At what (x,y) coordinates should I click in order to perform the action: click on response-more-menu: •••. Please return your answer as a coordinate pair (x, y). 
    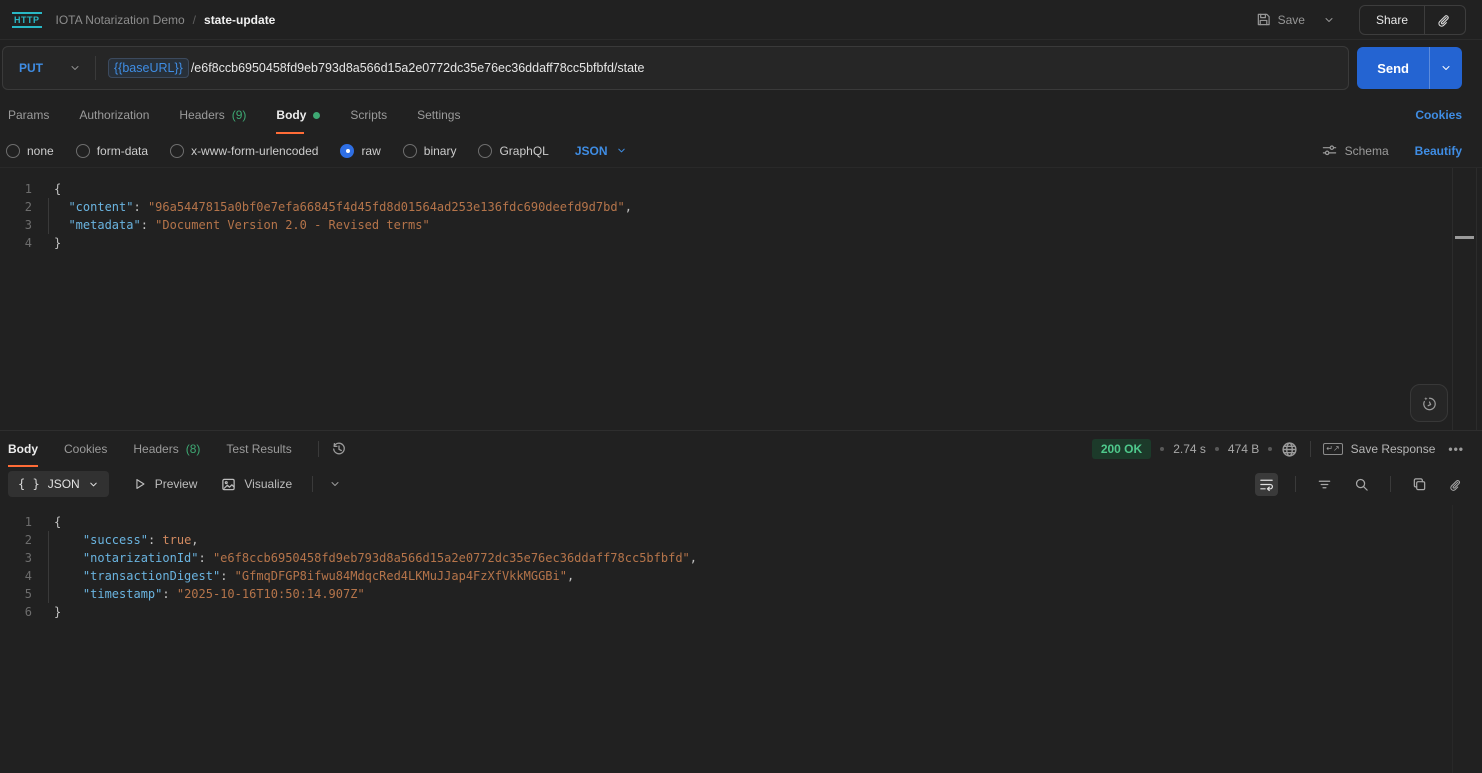
    Looking at the image, I should click on (1456, 449).